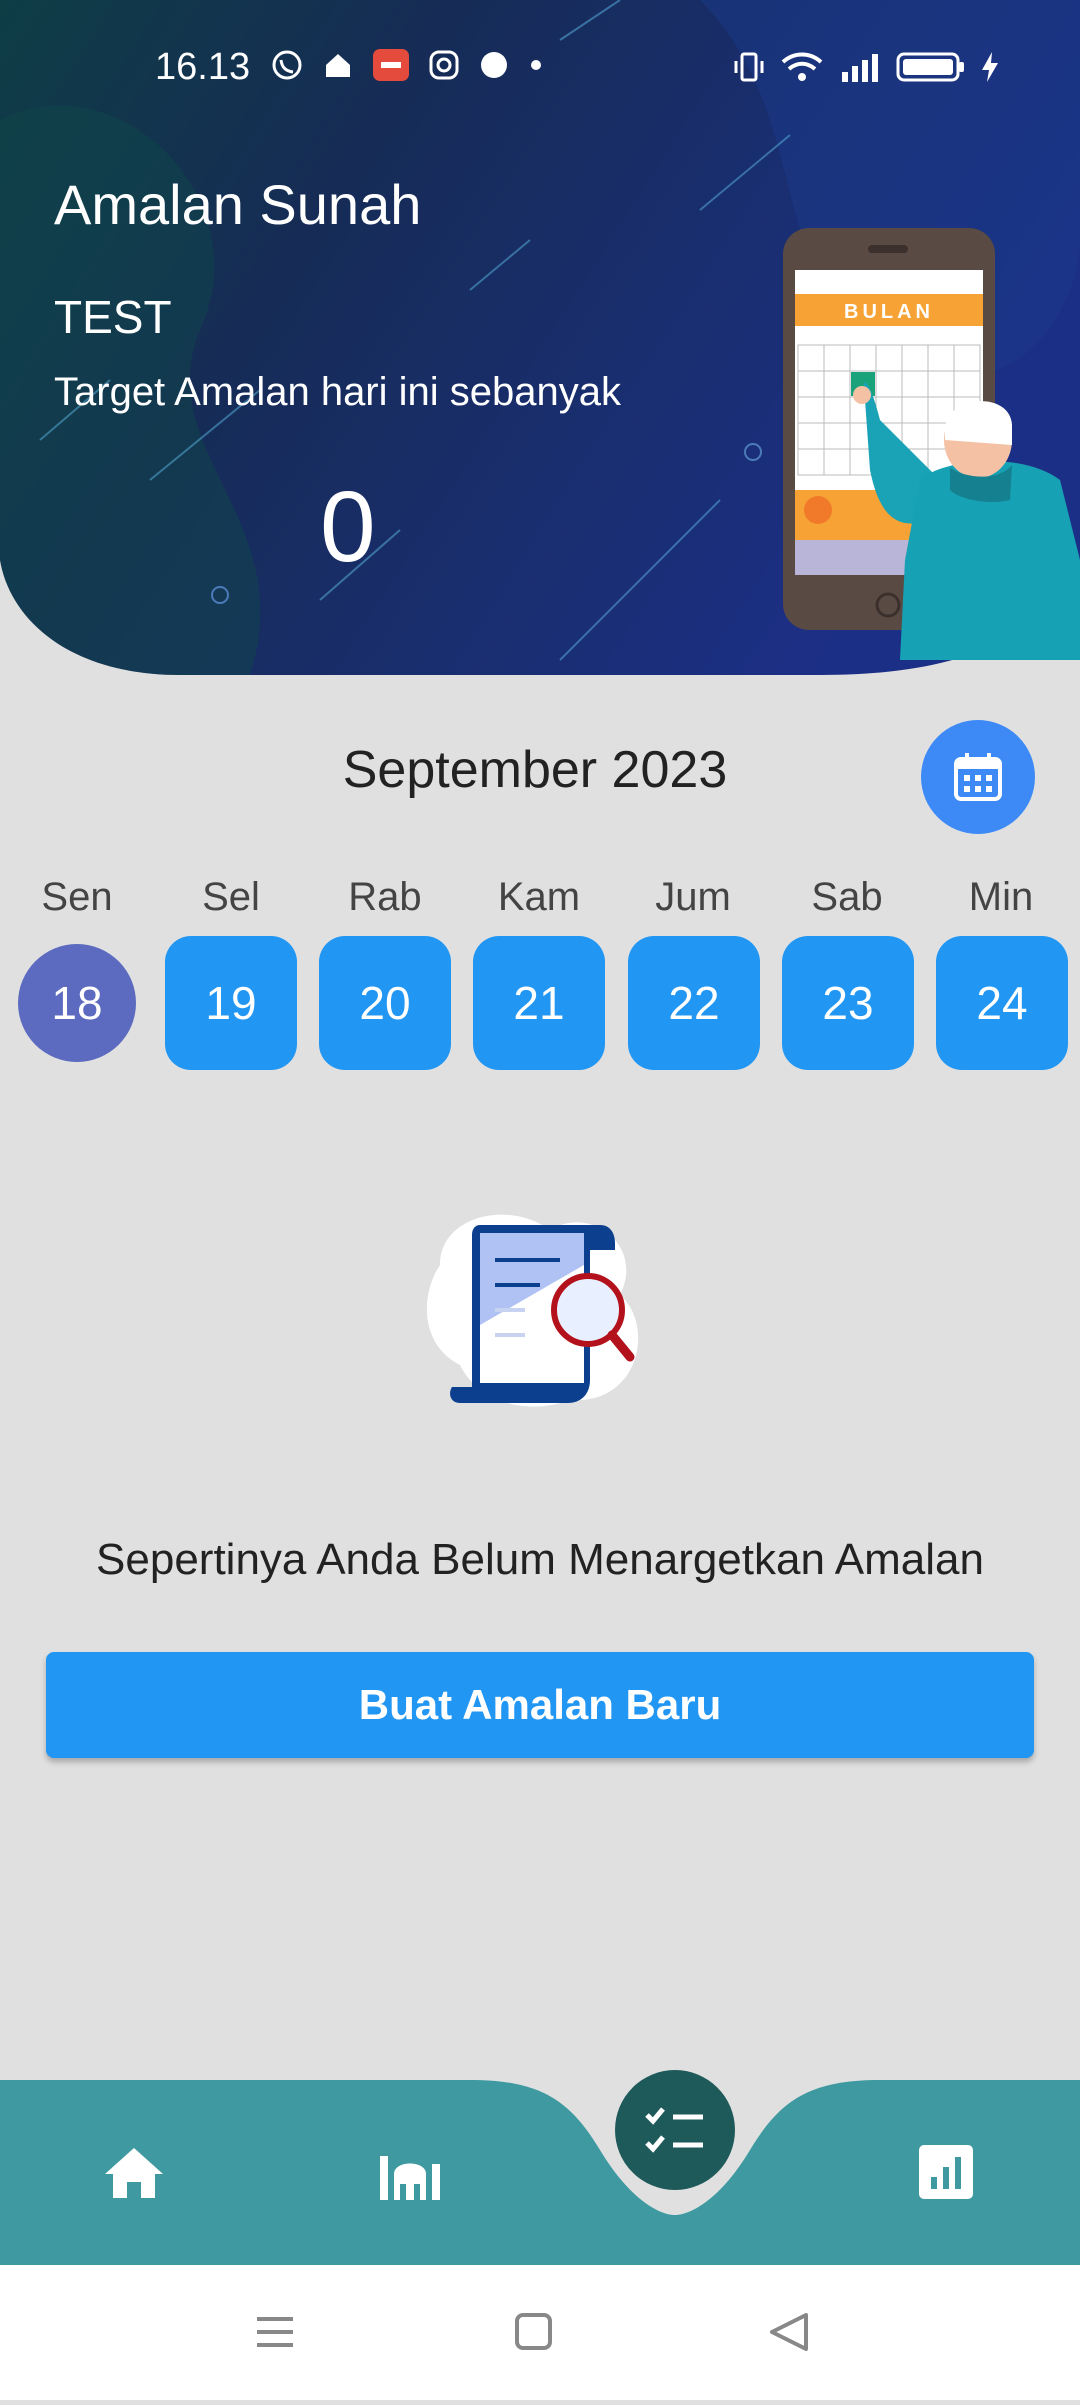 This screenshot has height=2405, width=1080. Describe the element at coordinates (789, 2332) in the screenshot. I see `back-icon` at that location.